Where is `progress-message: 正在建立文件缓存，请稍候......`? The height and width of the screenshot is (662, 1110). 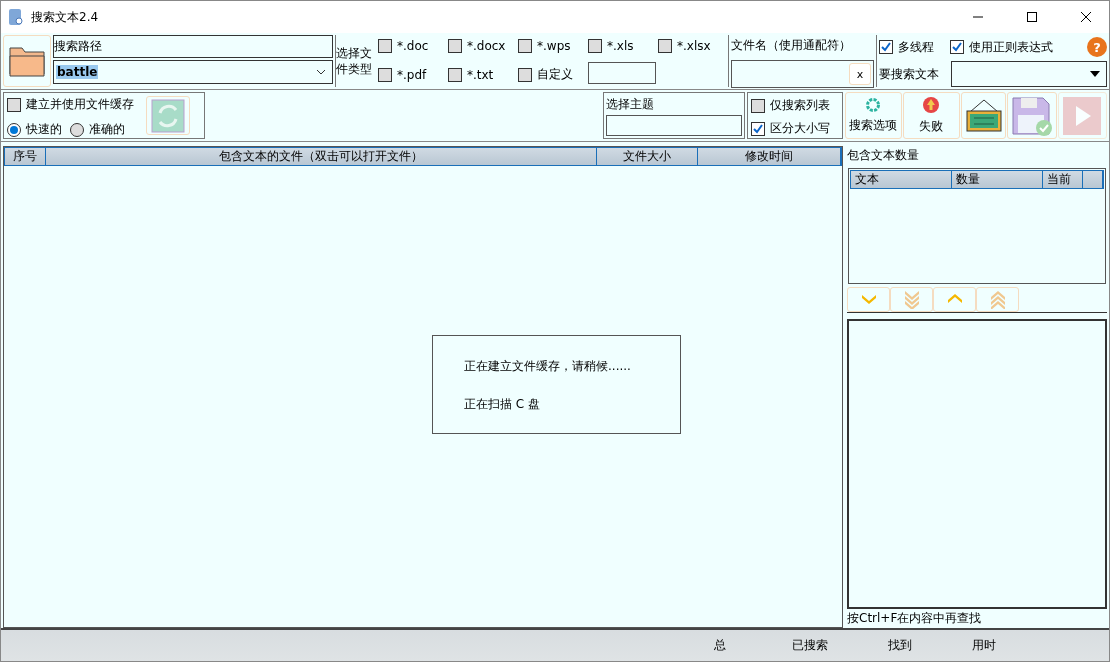
progress-message: 正在建立文件缓存，请稍候...... is located at coordinates (548, 366).